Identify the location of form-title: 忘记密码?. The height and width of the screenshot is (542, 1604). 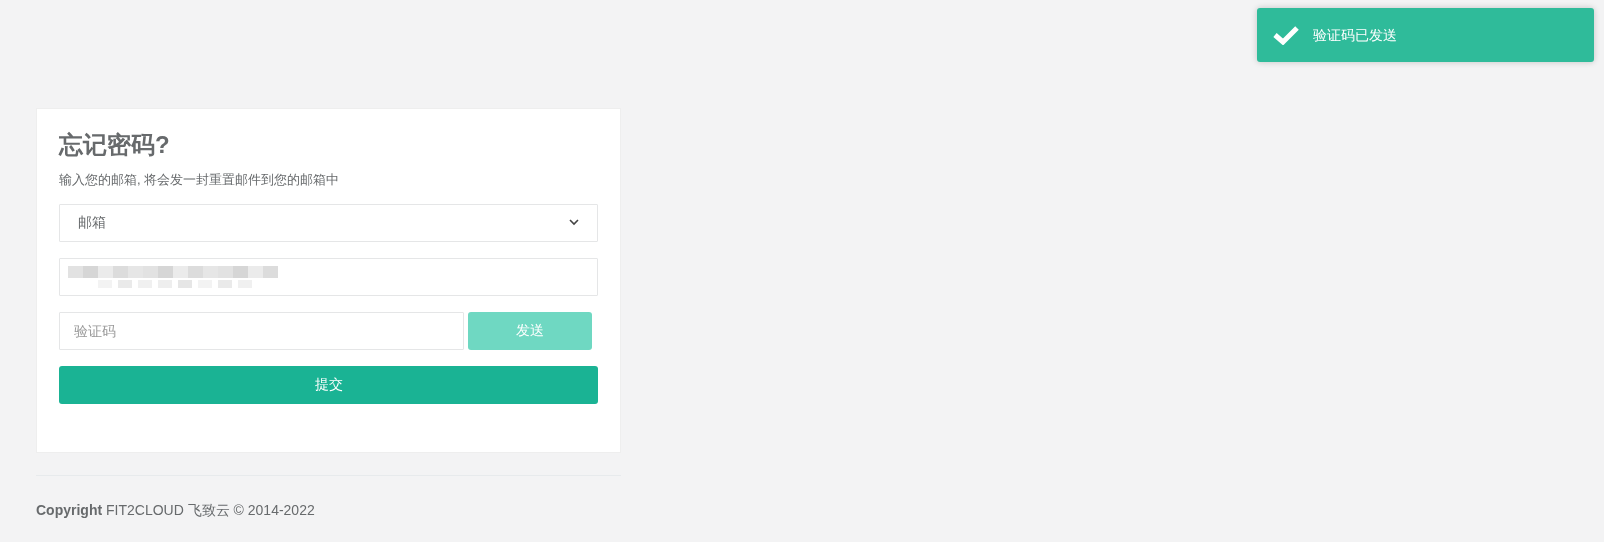
(115, 145).